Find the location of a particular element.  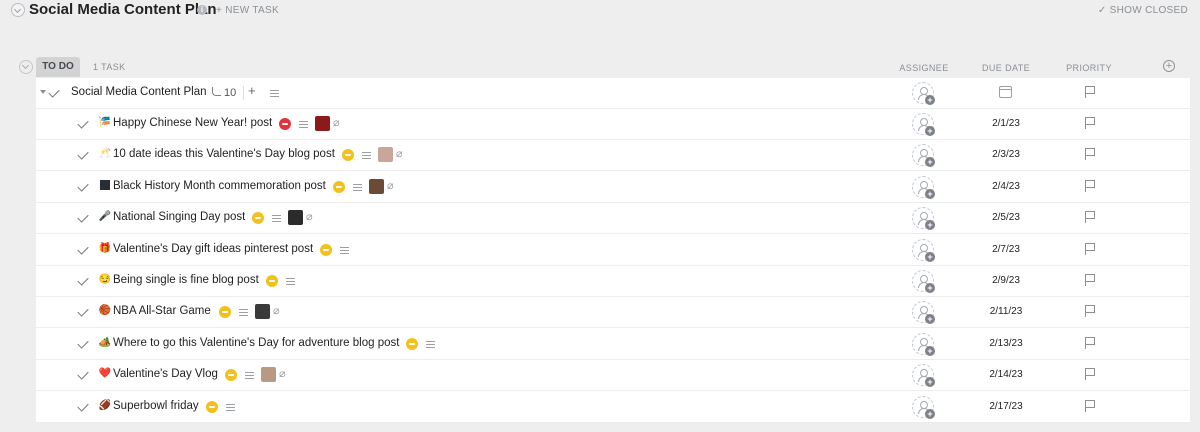

table-row: 🎏 Happy Chinese New Year! post ⌀ +2/1/23 is located at coordinates (613, 124).